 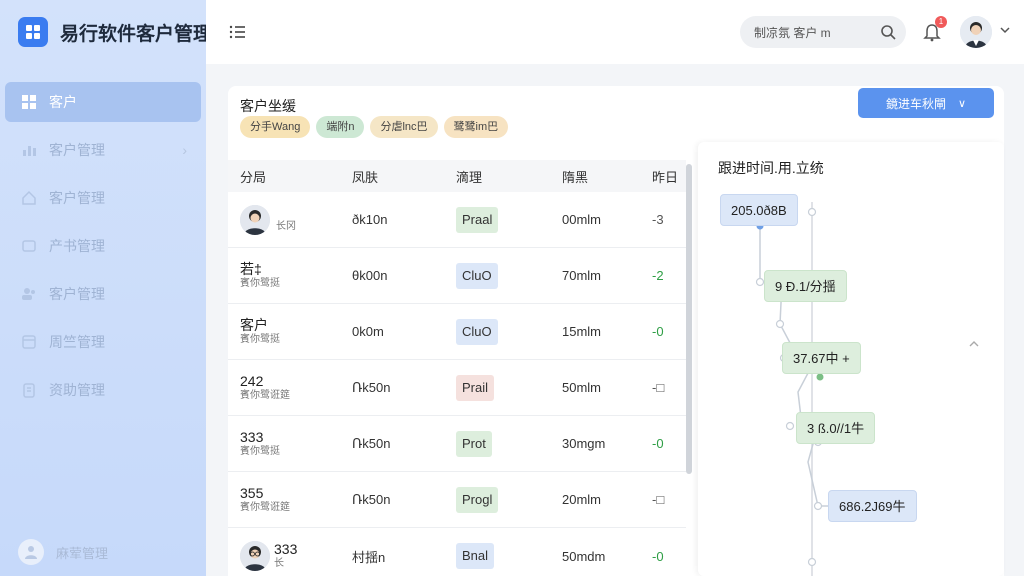 What do you see at coordinates (77, 390) in the screenshot?
I see `sidebar-item-label: 资助管理` at bounding box center [77, 390].